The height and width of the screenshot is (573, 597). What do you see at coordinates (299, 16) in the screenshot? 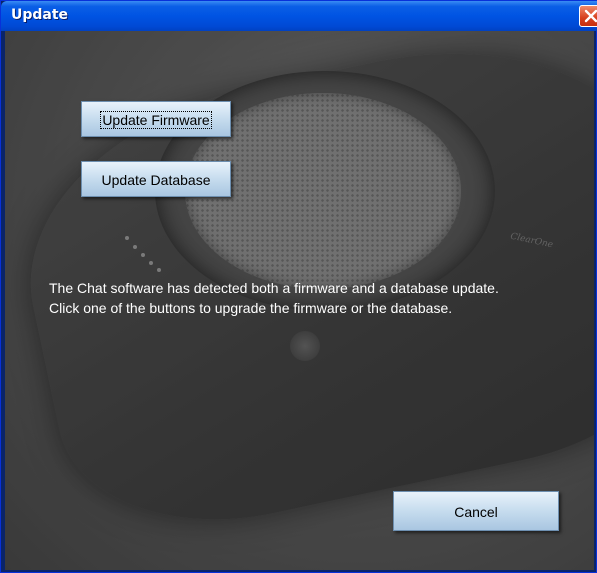
I see `title-bar: Update` at bounding box center [299, 16].